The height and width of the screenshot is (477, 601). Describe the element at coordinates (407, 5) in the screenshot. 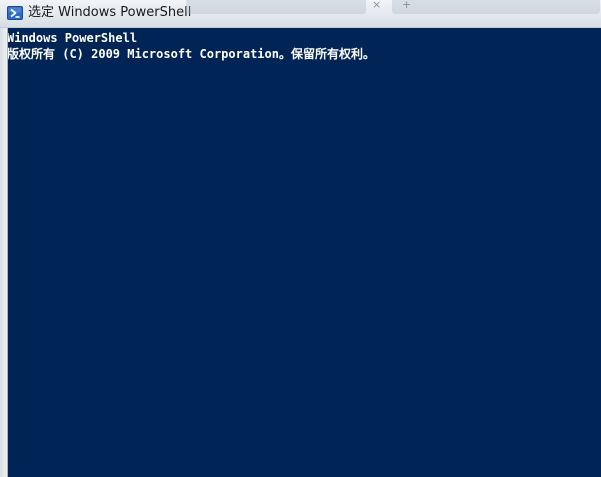

I see `background-plus-icon: +` at that location.